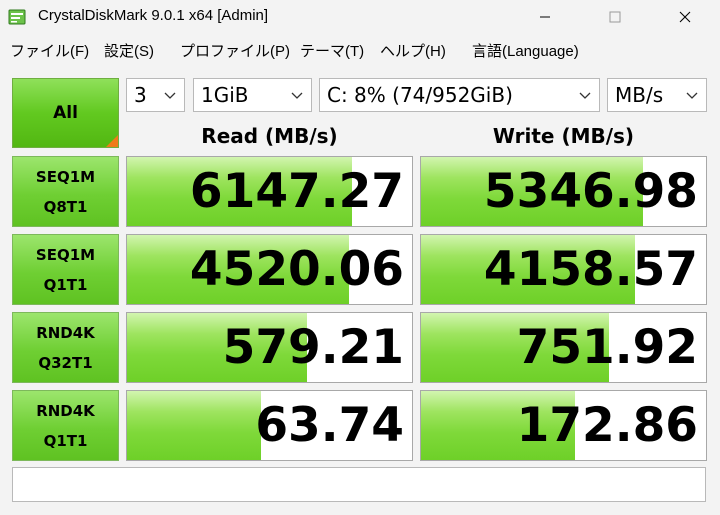 The width and height of the screenshot is (720, 515). I want to click on test-label-line2: Q32T1, so click(65, 362).